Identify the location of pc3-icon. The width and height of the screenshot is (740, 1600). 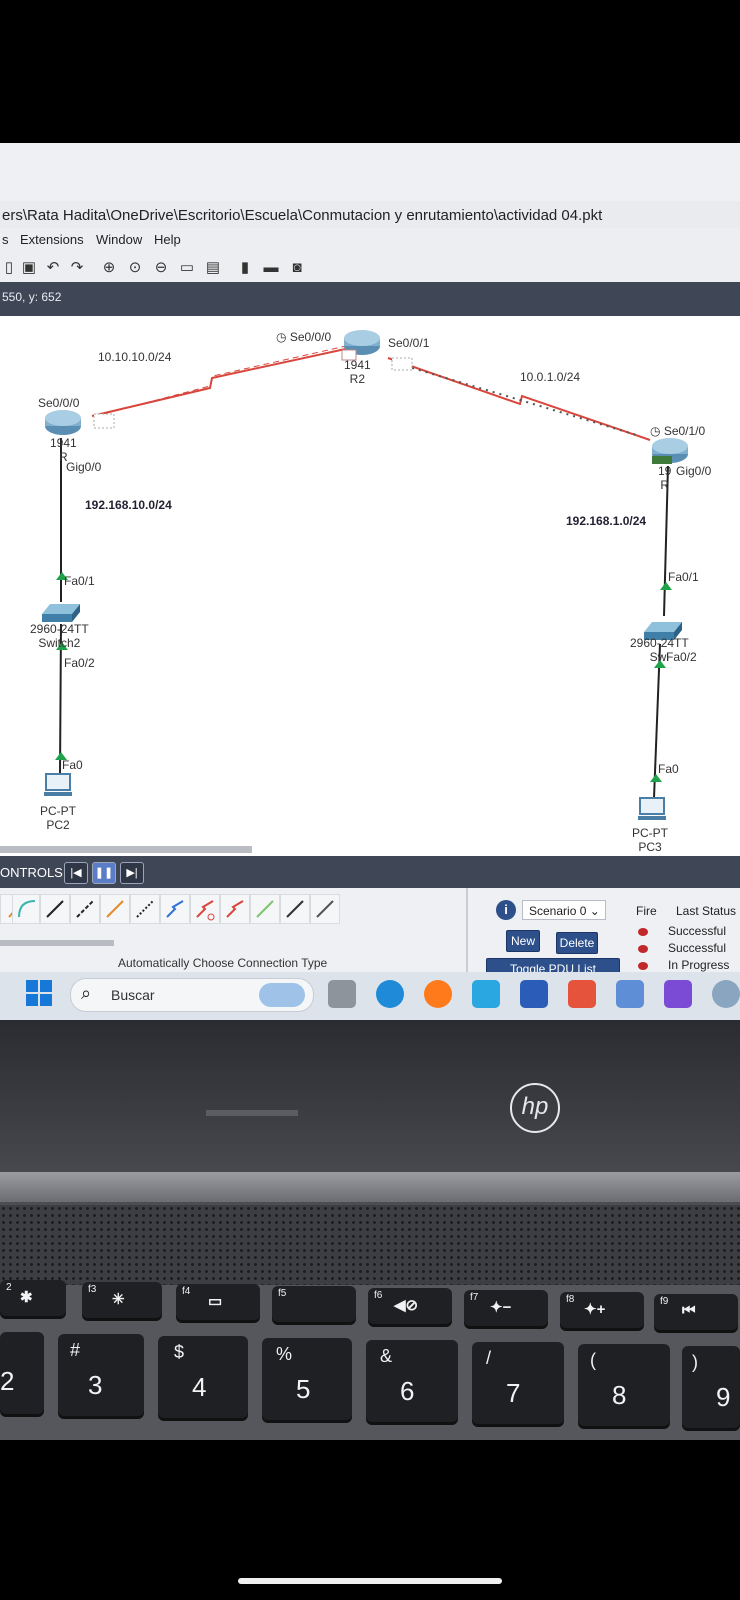
(652, 808).